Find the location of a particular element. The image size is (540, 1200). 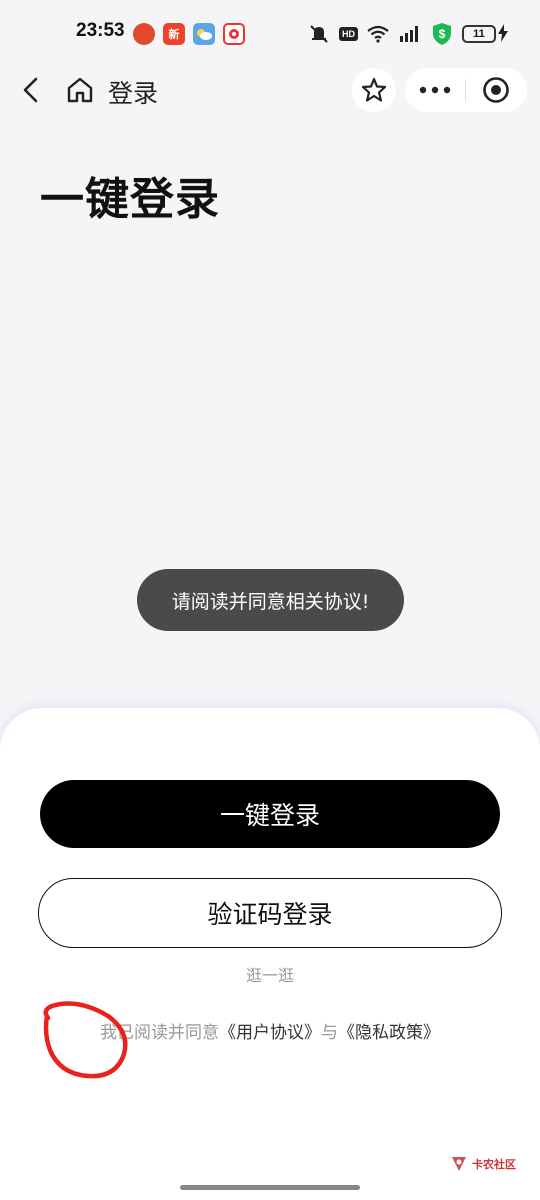

close-mini-program-button is located at coordinates (496, 90).